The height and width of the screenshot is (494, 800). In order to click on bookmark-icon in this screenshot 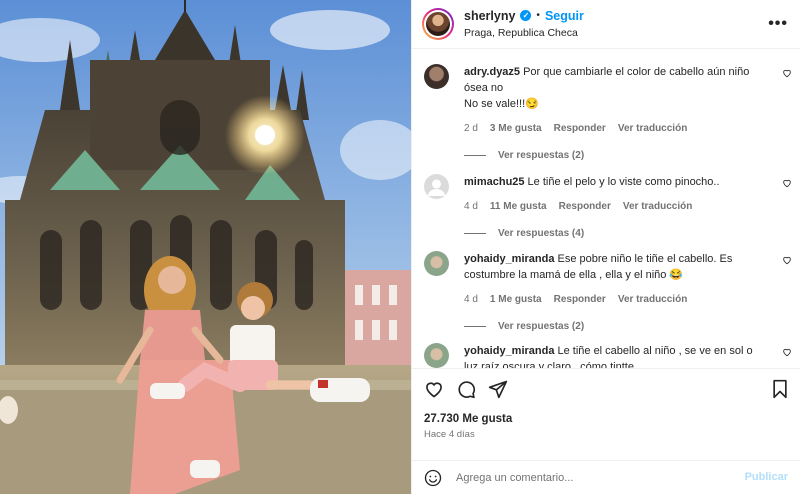, I will do `click(780, 389)`.